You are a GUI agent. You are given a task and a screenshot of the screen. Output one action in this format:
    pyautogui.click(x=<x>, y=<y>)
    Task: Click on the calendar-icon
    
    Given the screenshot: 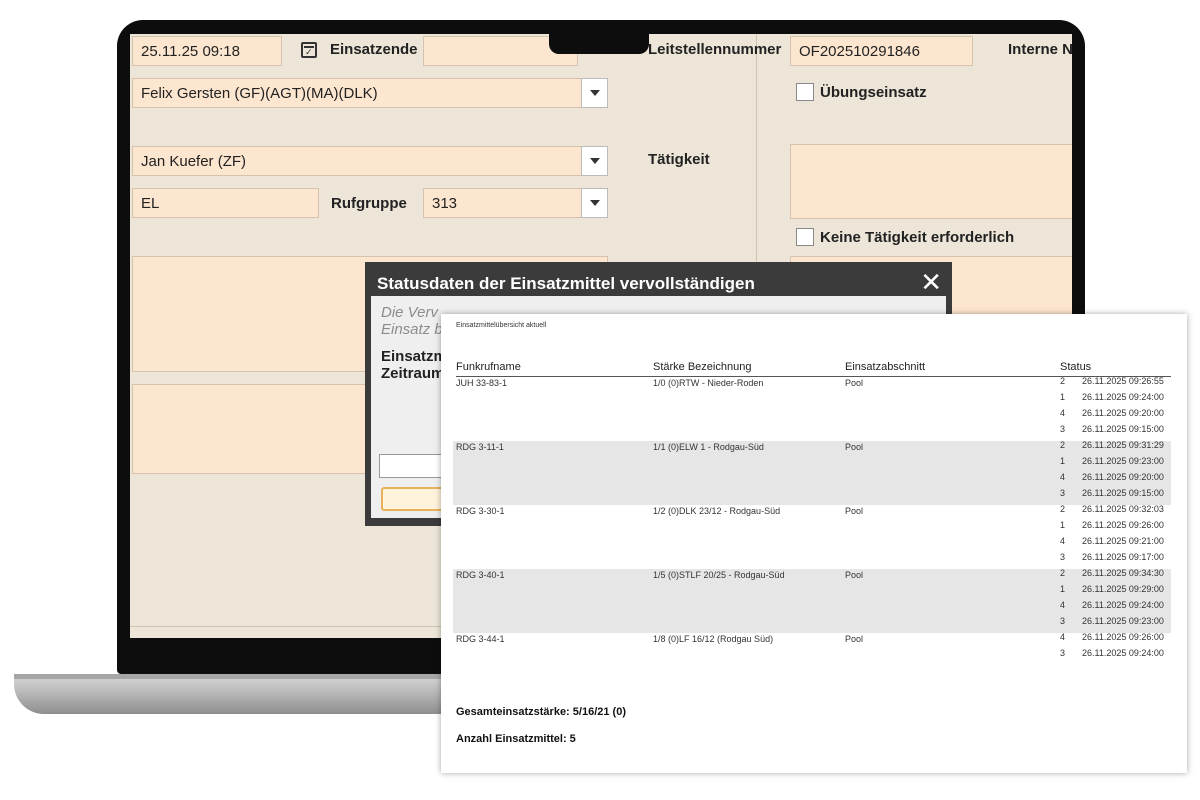 What is the action you would take?
    pyautogui.click(x=309, y=50)
    